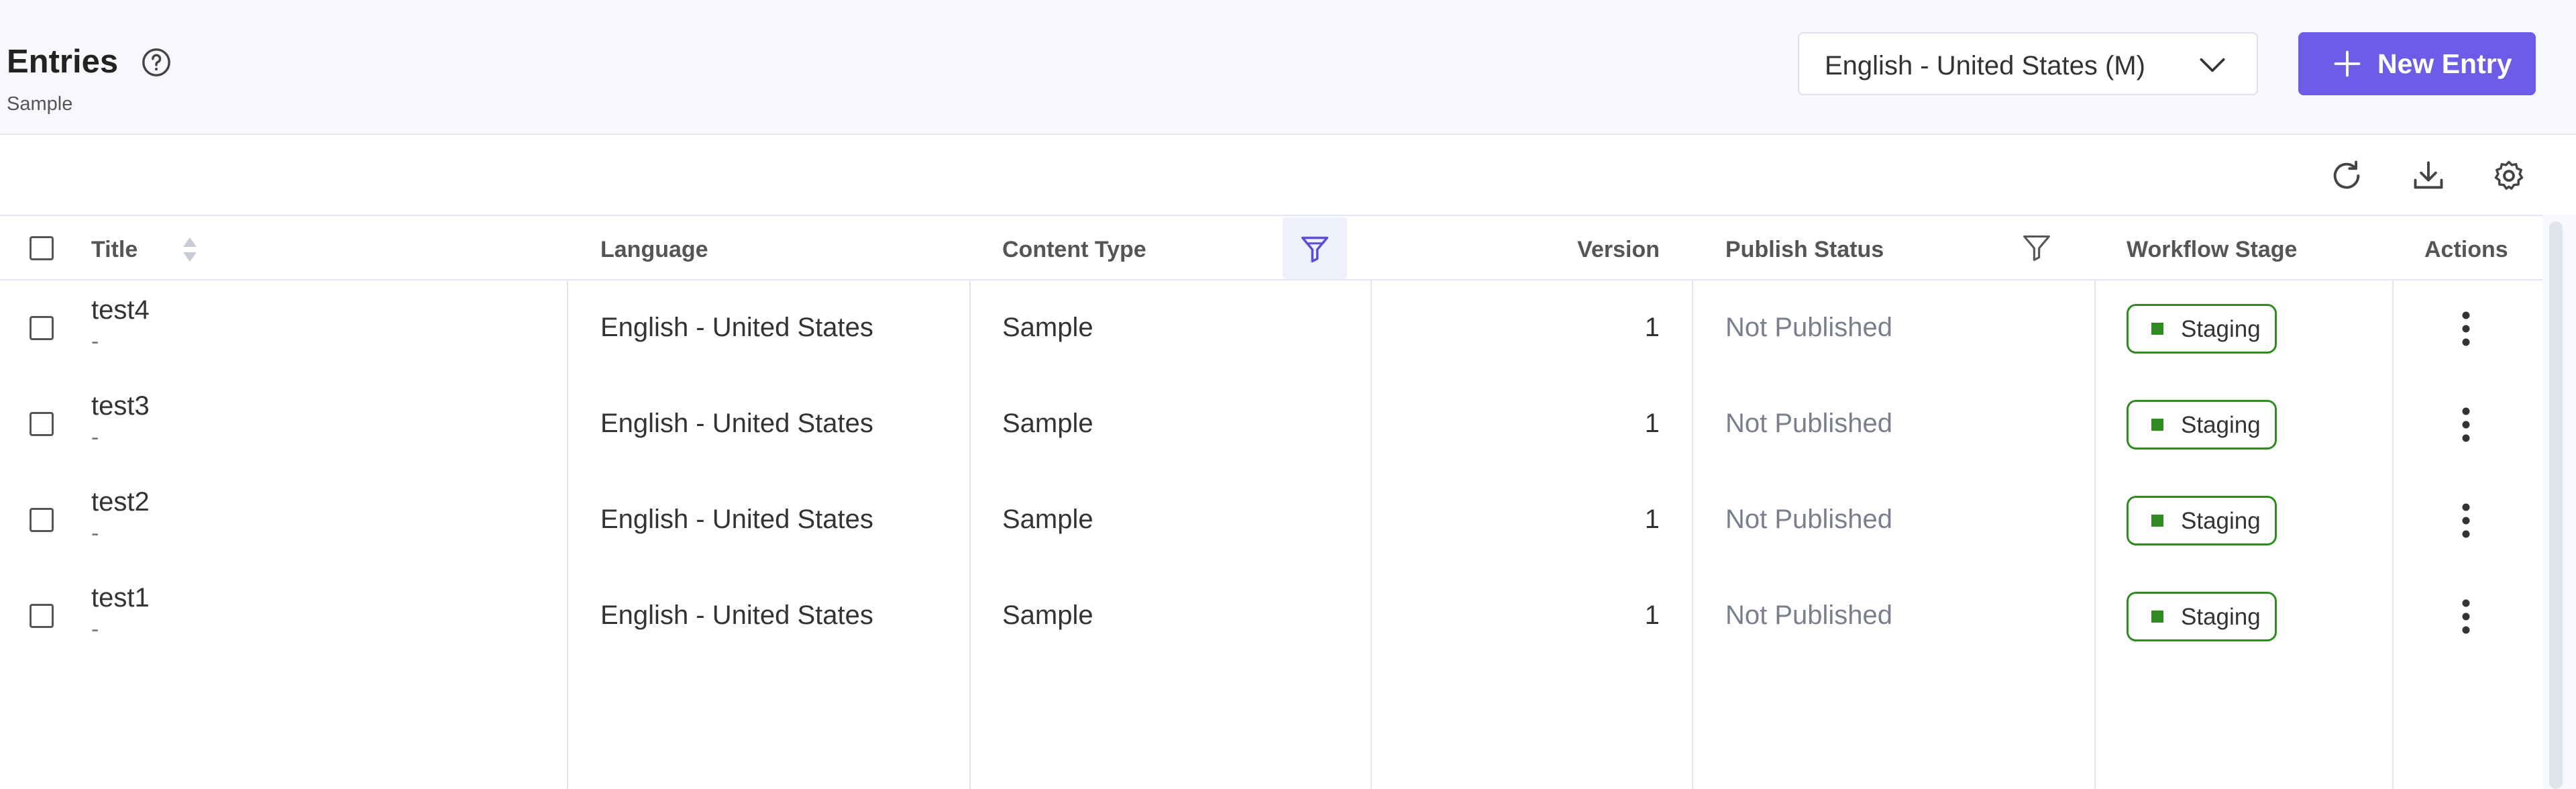 Image resolution: width=2576 pixels, height=789 pixels. What do you see at coordinates (40, 104) in the screenshot?
I see `page-subtitle: Sample` at bounding box center [40, 104].